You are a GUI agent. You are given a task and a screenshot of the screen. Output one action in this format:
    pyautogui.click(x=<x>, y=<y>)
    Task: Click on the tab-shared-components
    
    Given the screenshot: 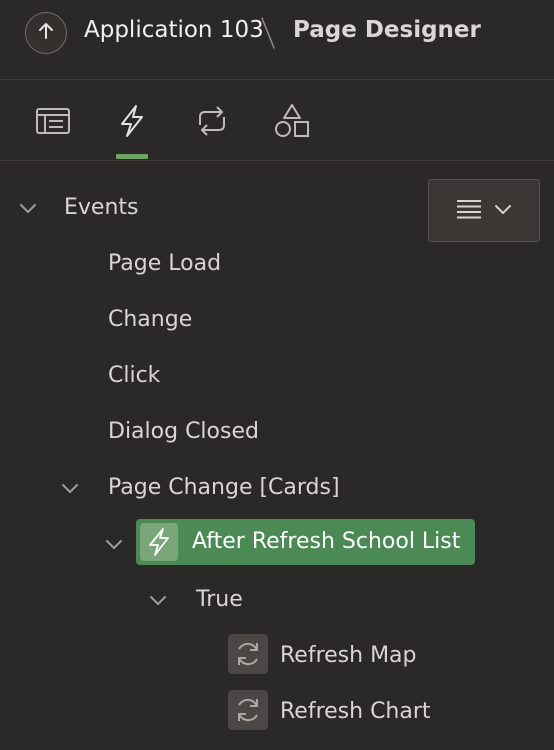 What is the action you would take?
    pyautogui.click(x=292, y=123)
    